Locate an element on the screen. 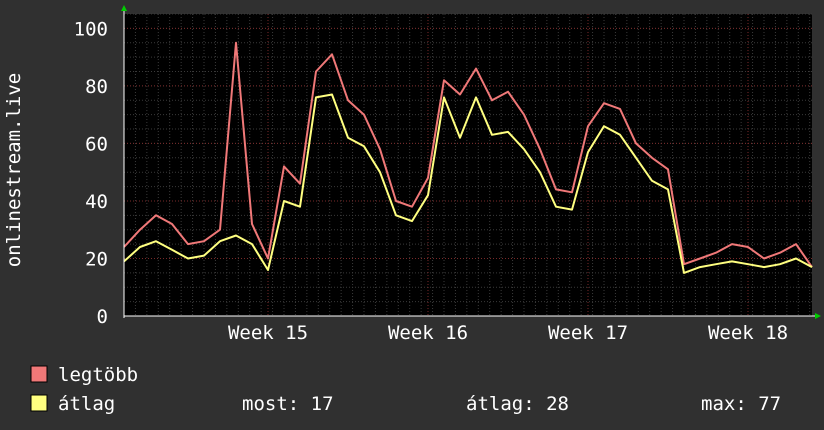 The width and height of the screenshot is (824, 430). y-axis-label: onlinestream.live is located at coordinates (14, 170).